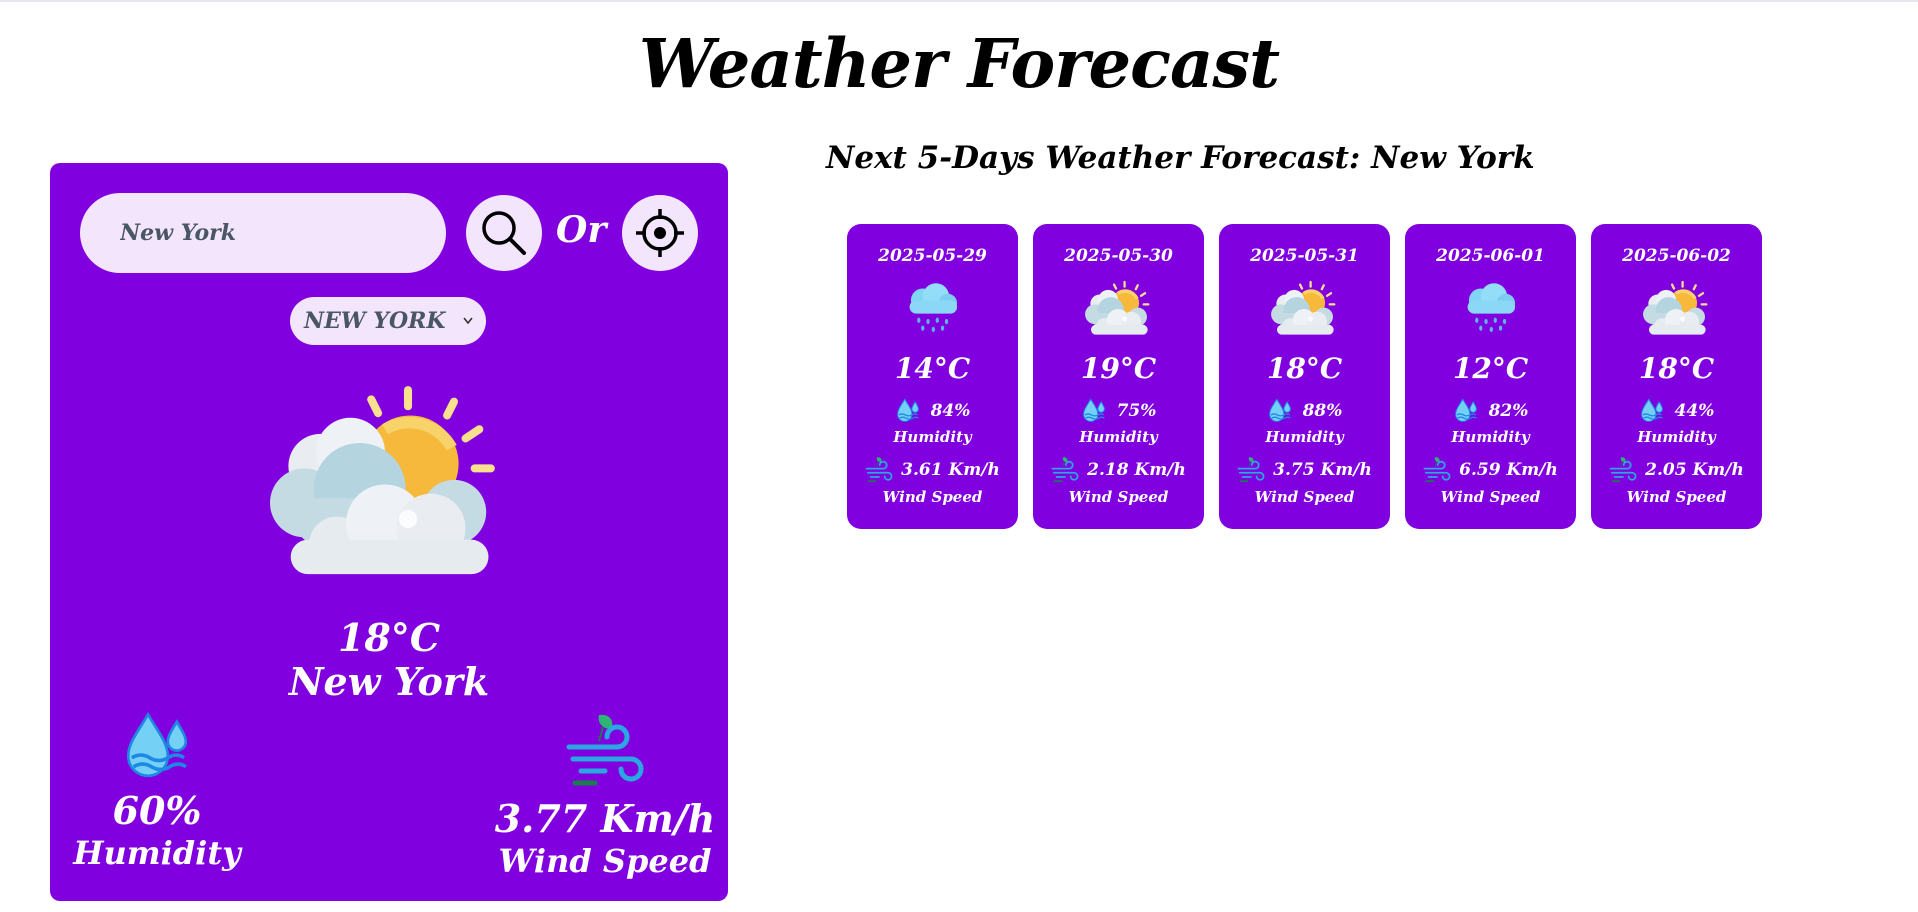 Image resolution: width=1918 pixels, height=912 pixels. I want to click on city-select-value: NEW YORK, so click(375, 321).